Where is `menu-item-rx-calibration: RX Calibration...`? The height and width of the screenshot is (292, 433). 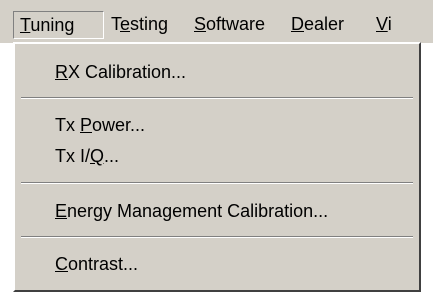 menu-item-rx-calibration: RX Calibration... is located at coordinates (120, 72).